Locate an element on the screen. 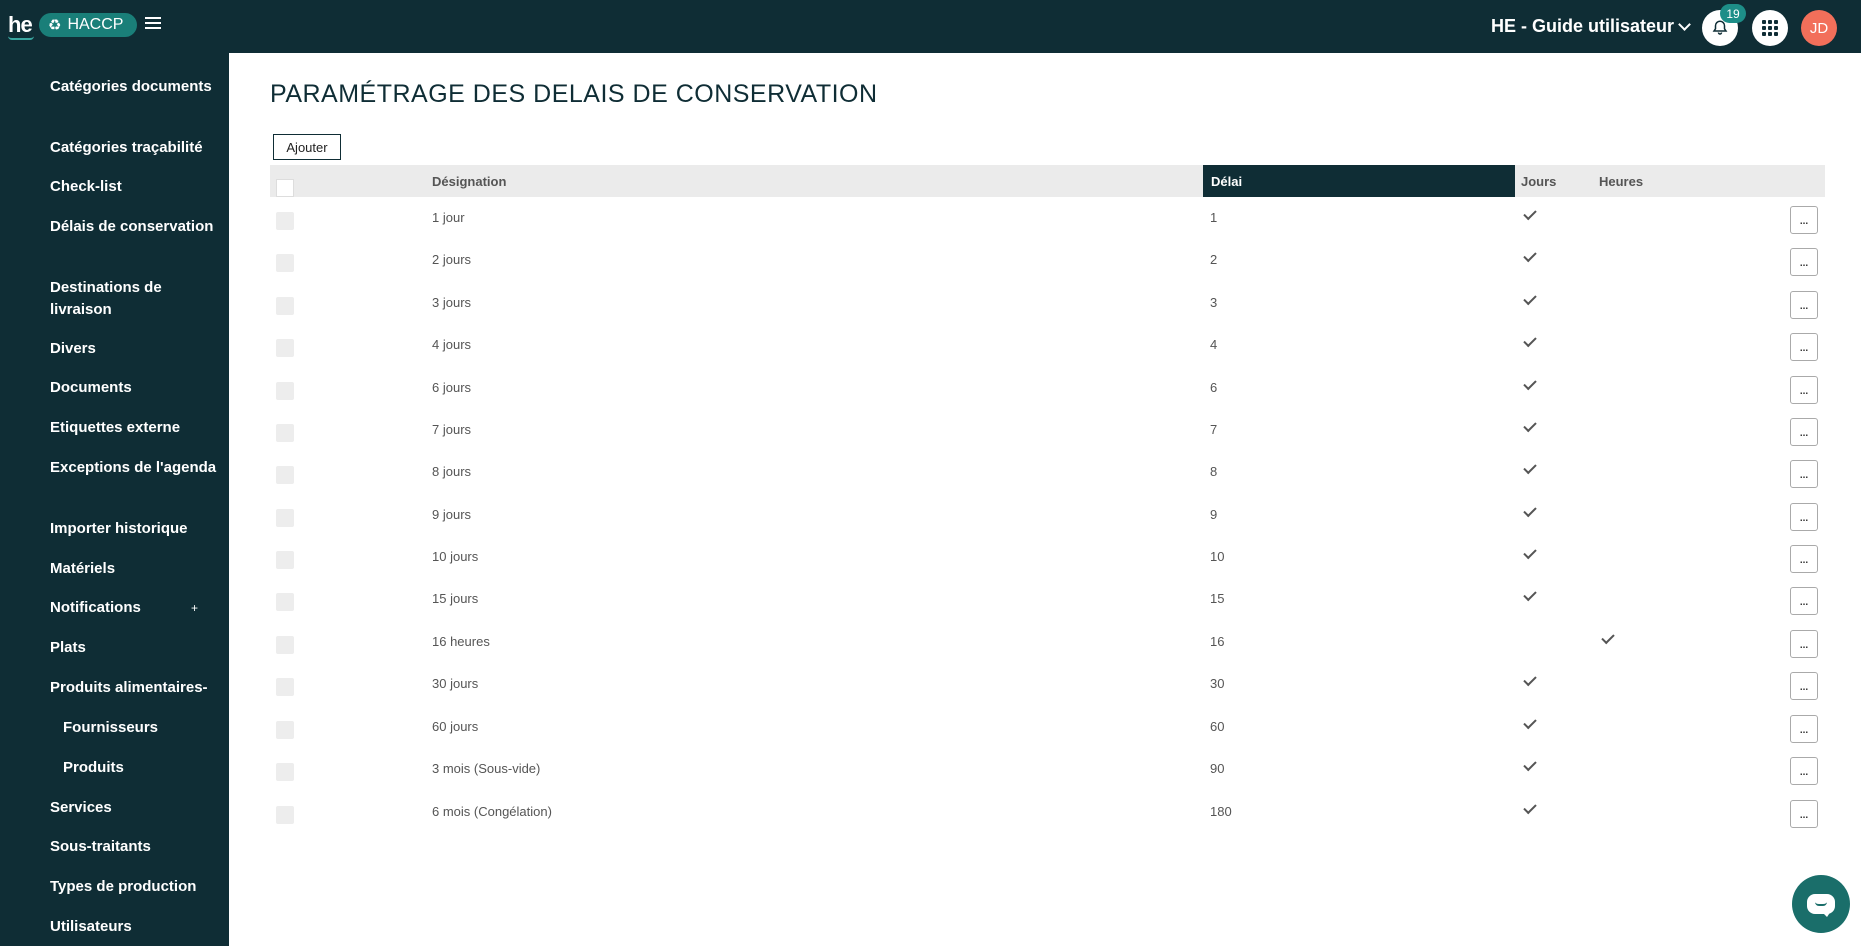 The width and height of the screenshot is (1861, 946). sidebar-item-types-production: Types de production is located at coordinates (135, 887).